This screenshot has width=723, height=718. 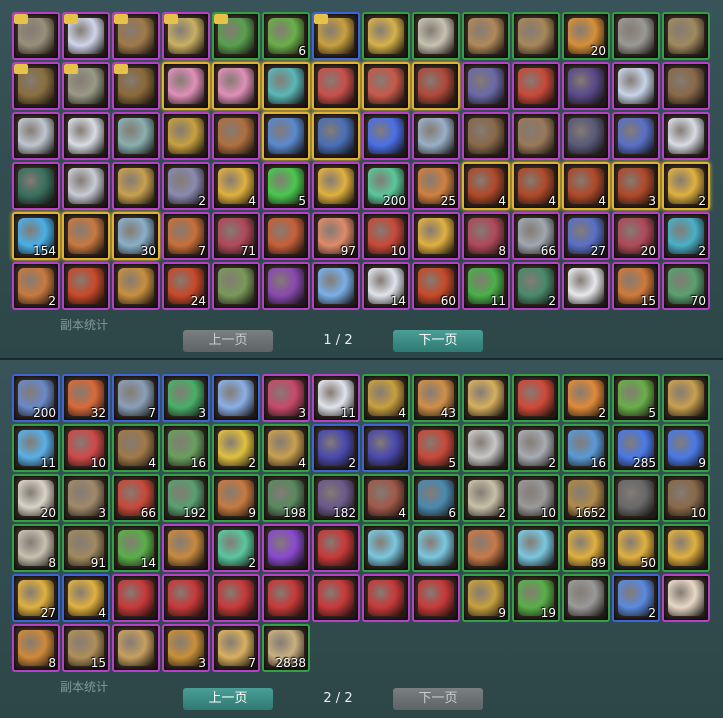 I want to click on item-slot: 19, so click(x=536, y=598).